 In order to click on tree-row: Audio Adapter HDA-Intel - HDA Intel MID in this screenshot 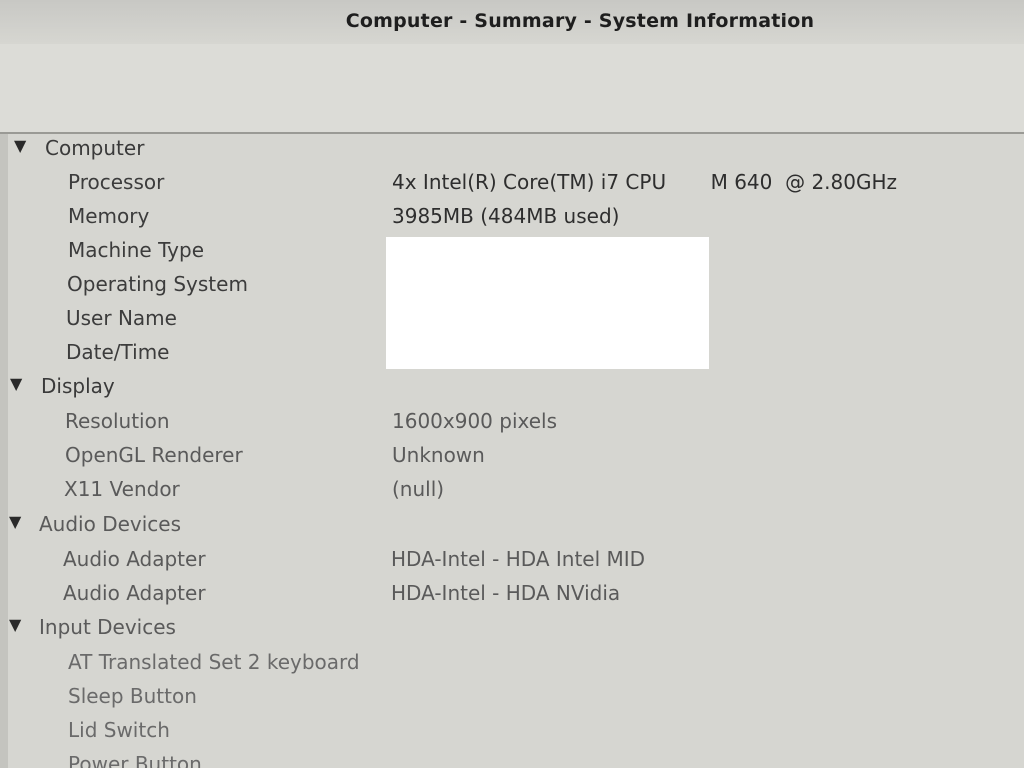, I will do `click(516, 561)`.